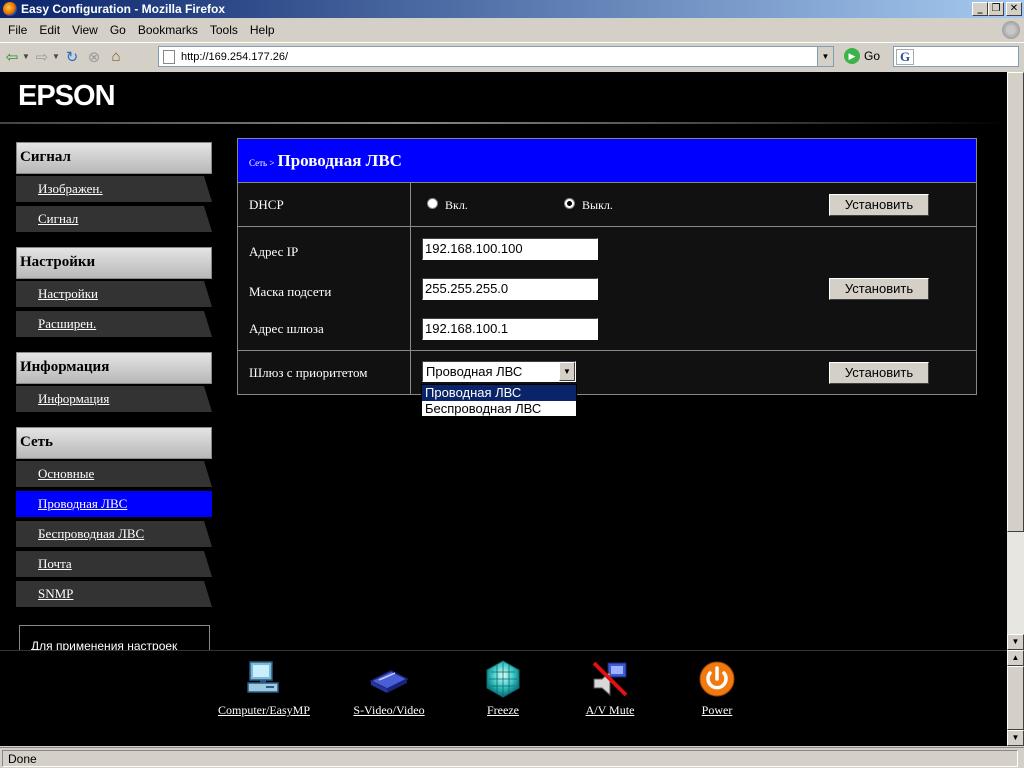  Describe the element at coordinates (980, 9) in the screenshot. I see `minimize-button: _` at that location.